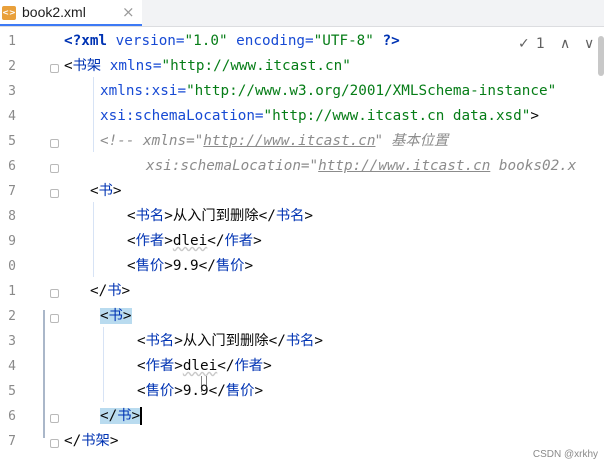 This screenshot has width=604, height=464. What do you see at coordinates (12, 341) in the screenshot?
I see `line-number: 3` at bounding box center [12, 341].